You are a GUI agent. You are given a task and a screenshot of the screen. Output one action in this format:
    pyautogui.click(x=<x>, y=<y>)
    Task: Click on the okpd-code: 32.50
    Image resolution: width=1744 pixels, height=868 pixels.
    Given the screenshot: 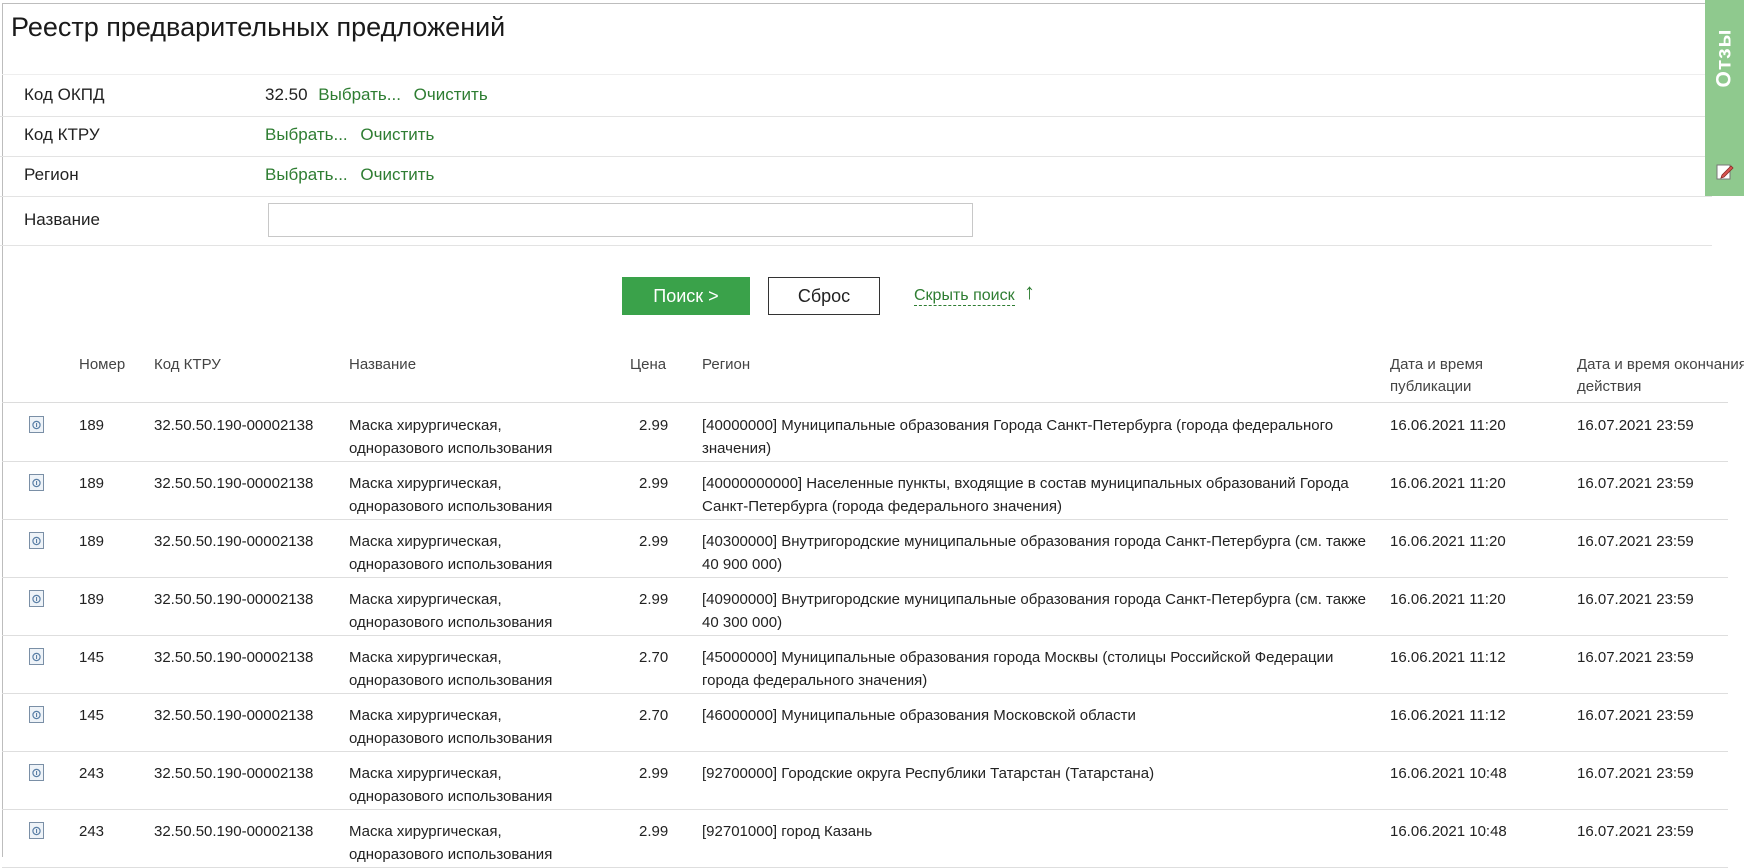 What is the action you would take?
    pyautogui.click(x=286, y=94)
    